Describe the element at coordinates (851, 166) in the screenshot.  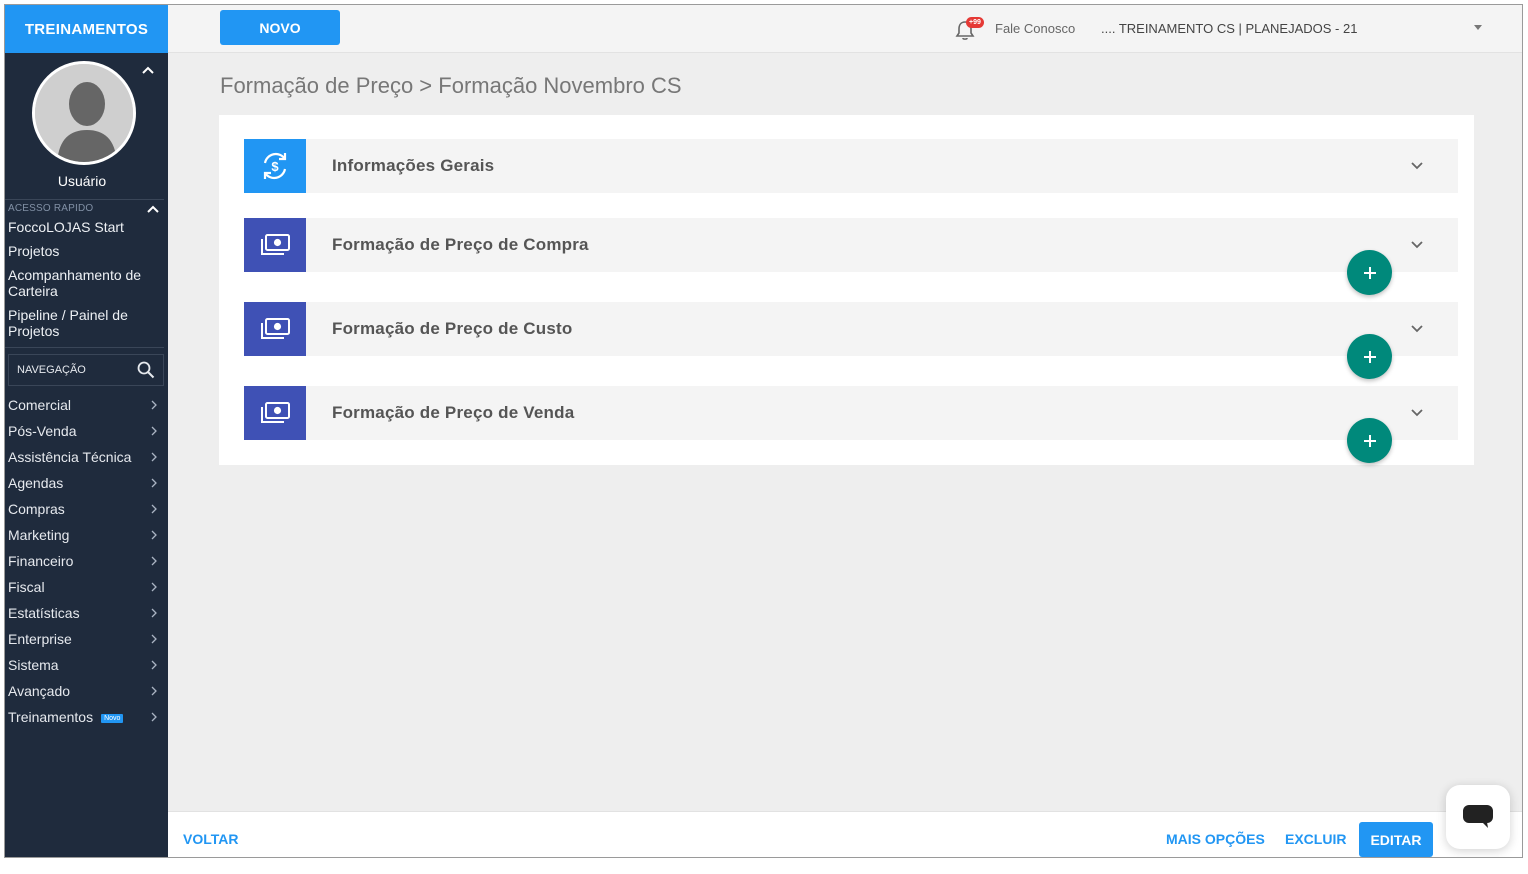
I see `section-informacoes-gerais: $ Informações Gerais` at that location.